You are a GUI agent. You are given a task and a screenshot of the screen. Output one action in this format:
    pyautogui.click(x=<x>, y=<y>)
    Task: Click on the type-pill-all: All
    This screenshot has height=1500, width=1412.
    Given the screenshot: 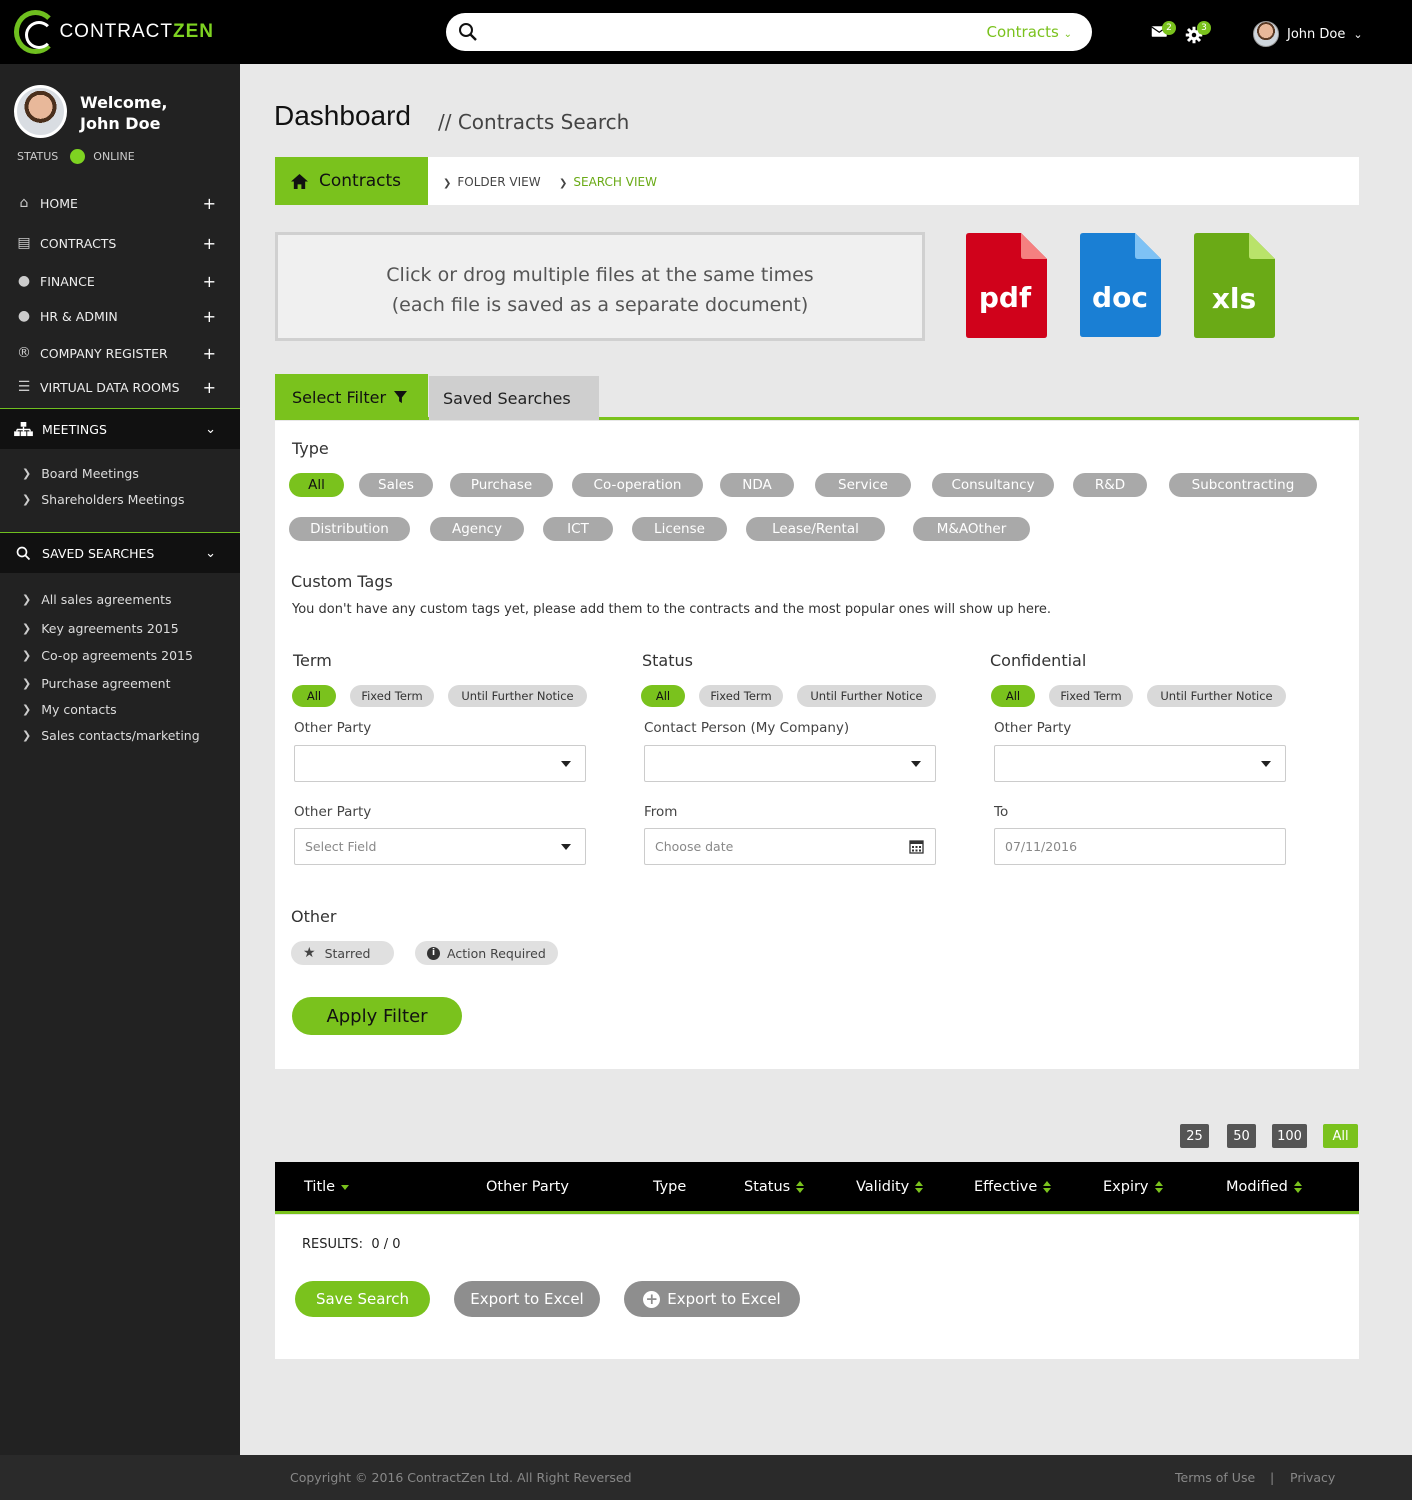 What is the action you would take?
    pyautogui.click(x=316, y=485)
    